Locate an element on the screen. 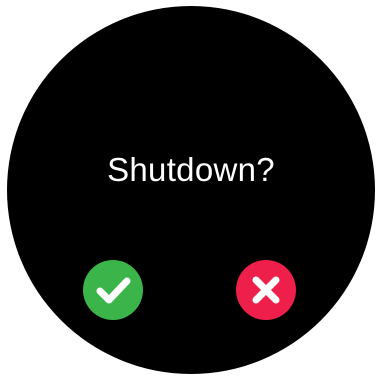  checkmark-icon is located at coordinates (113, 290).